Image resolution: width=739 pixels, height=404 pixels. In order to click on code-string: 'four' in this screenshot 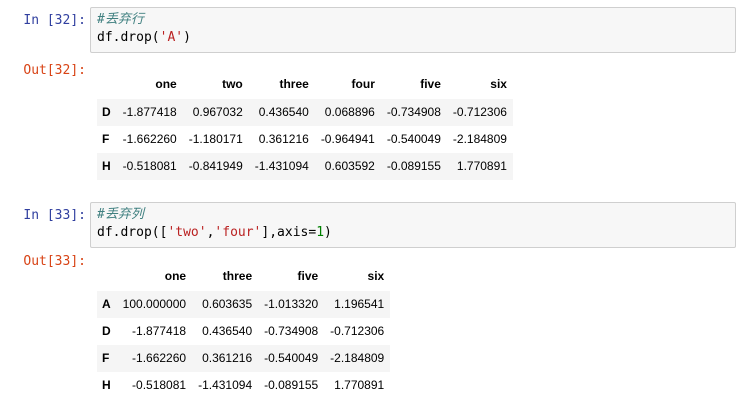, I will do `click(238, 232)`.